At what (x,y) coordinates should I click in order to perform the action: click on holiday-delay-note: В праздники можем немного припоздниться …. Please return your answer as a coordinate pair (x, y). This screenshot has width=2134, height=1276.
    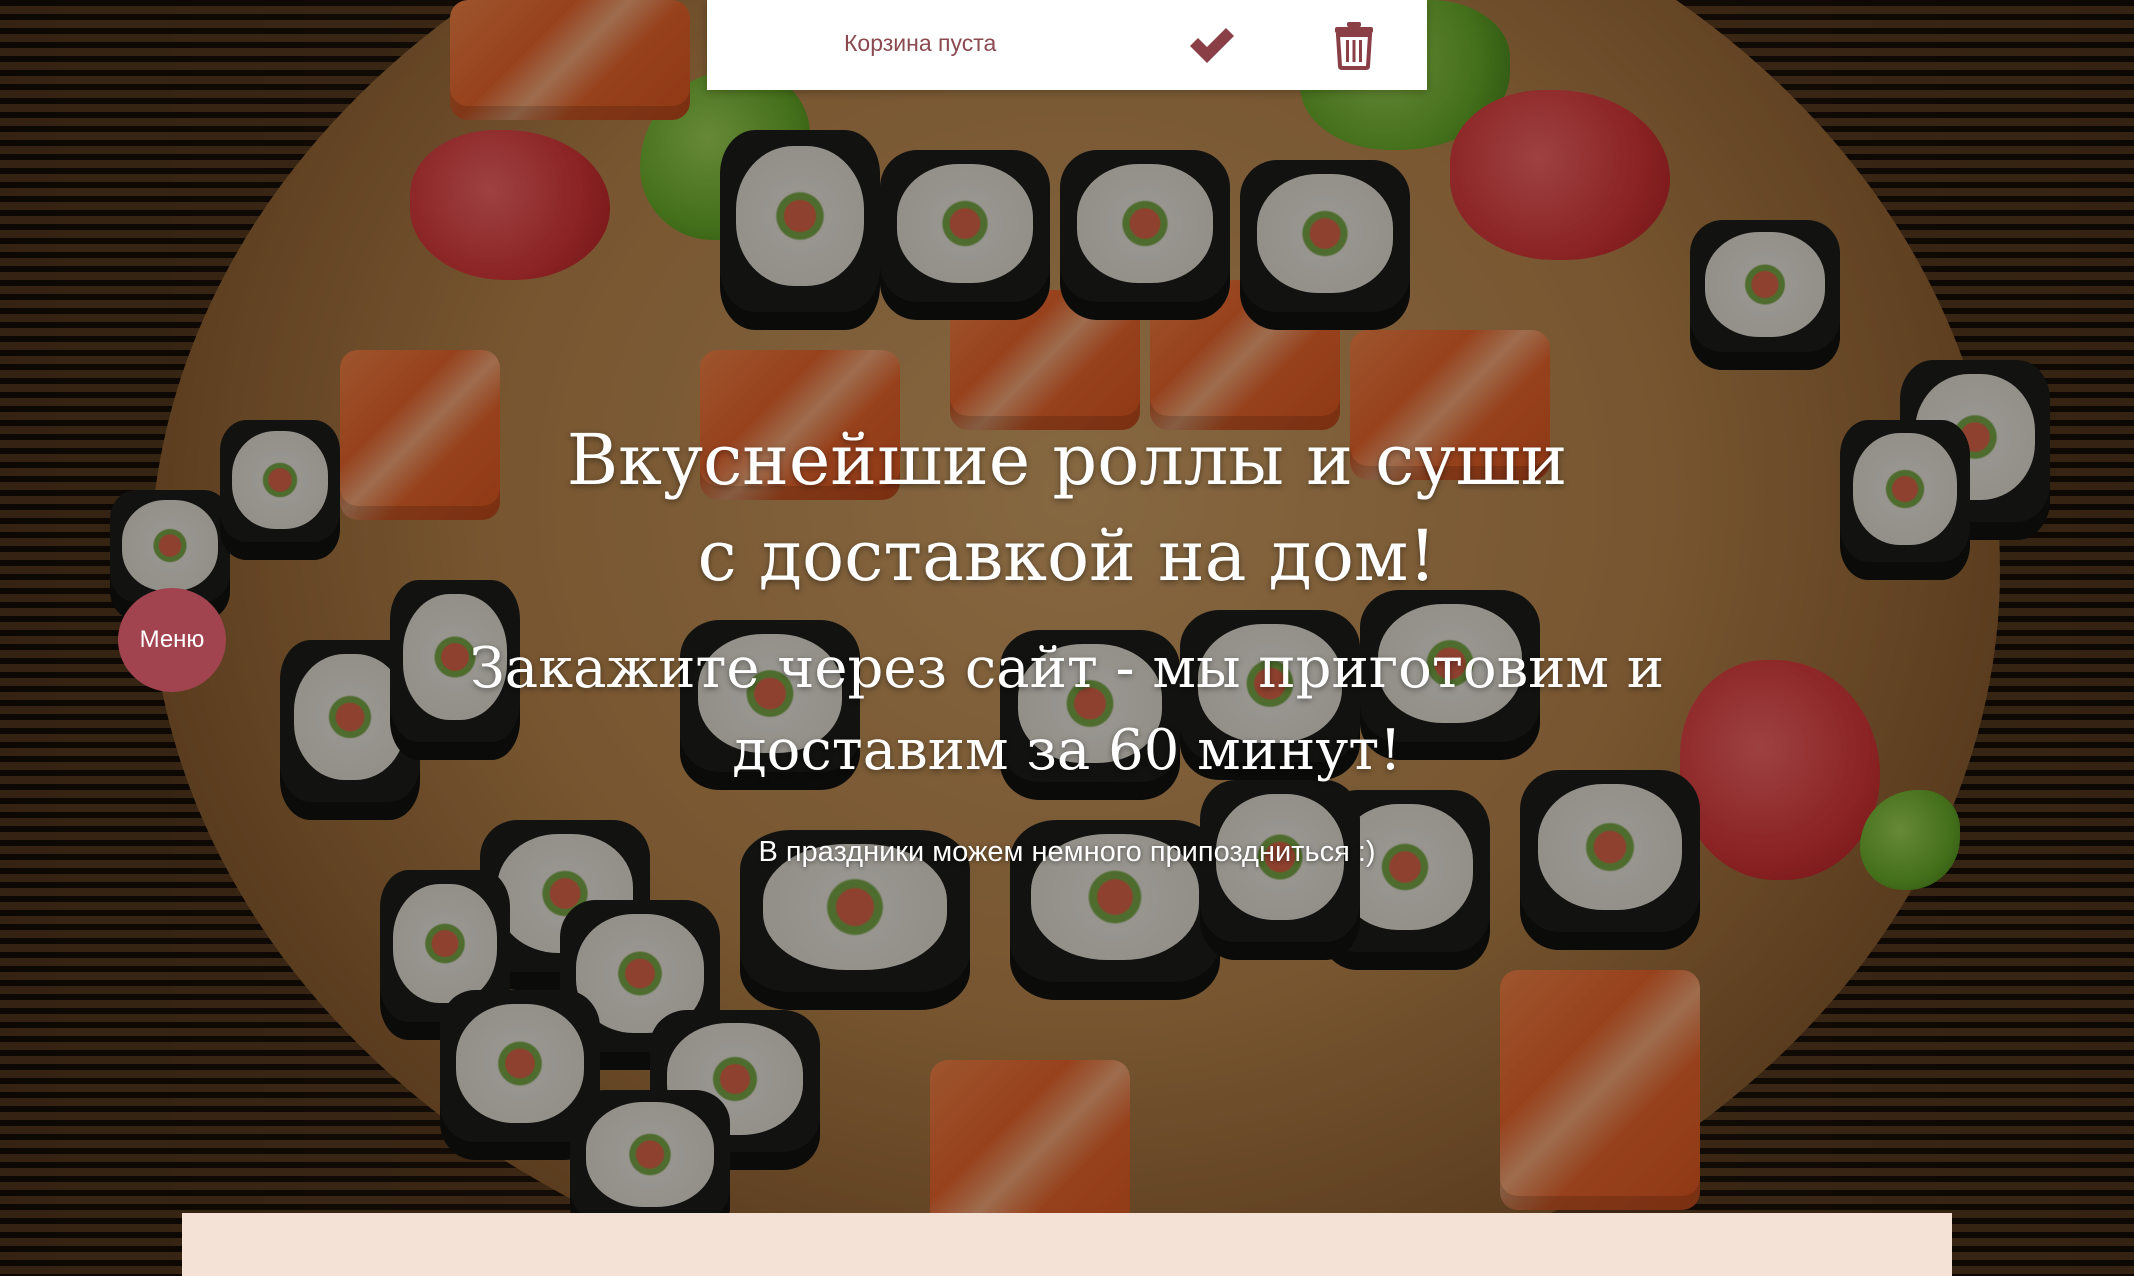
    Looking at the image, I should click on (1067, 852).